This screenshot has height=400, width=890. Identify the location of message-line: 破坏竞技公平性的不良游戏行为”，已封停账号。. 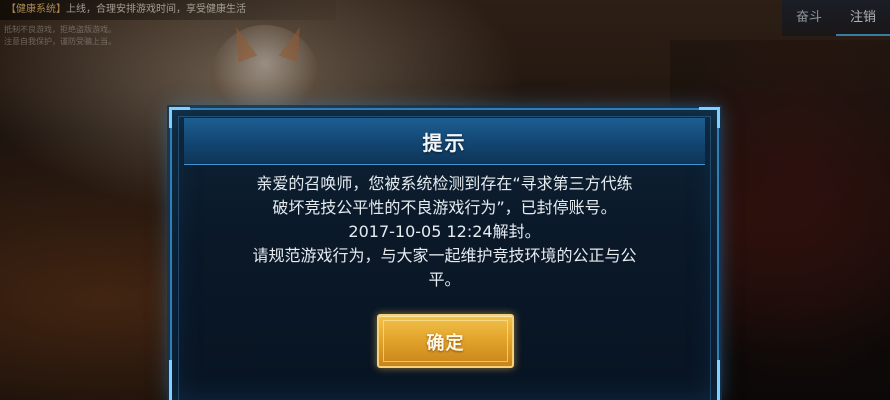
(444, 207).